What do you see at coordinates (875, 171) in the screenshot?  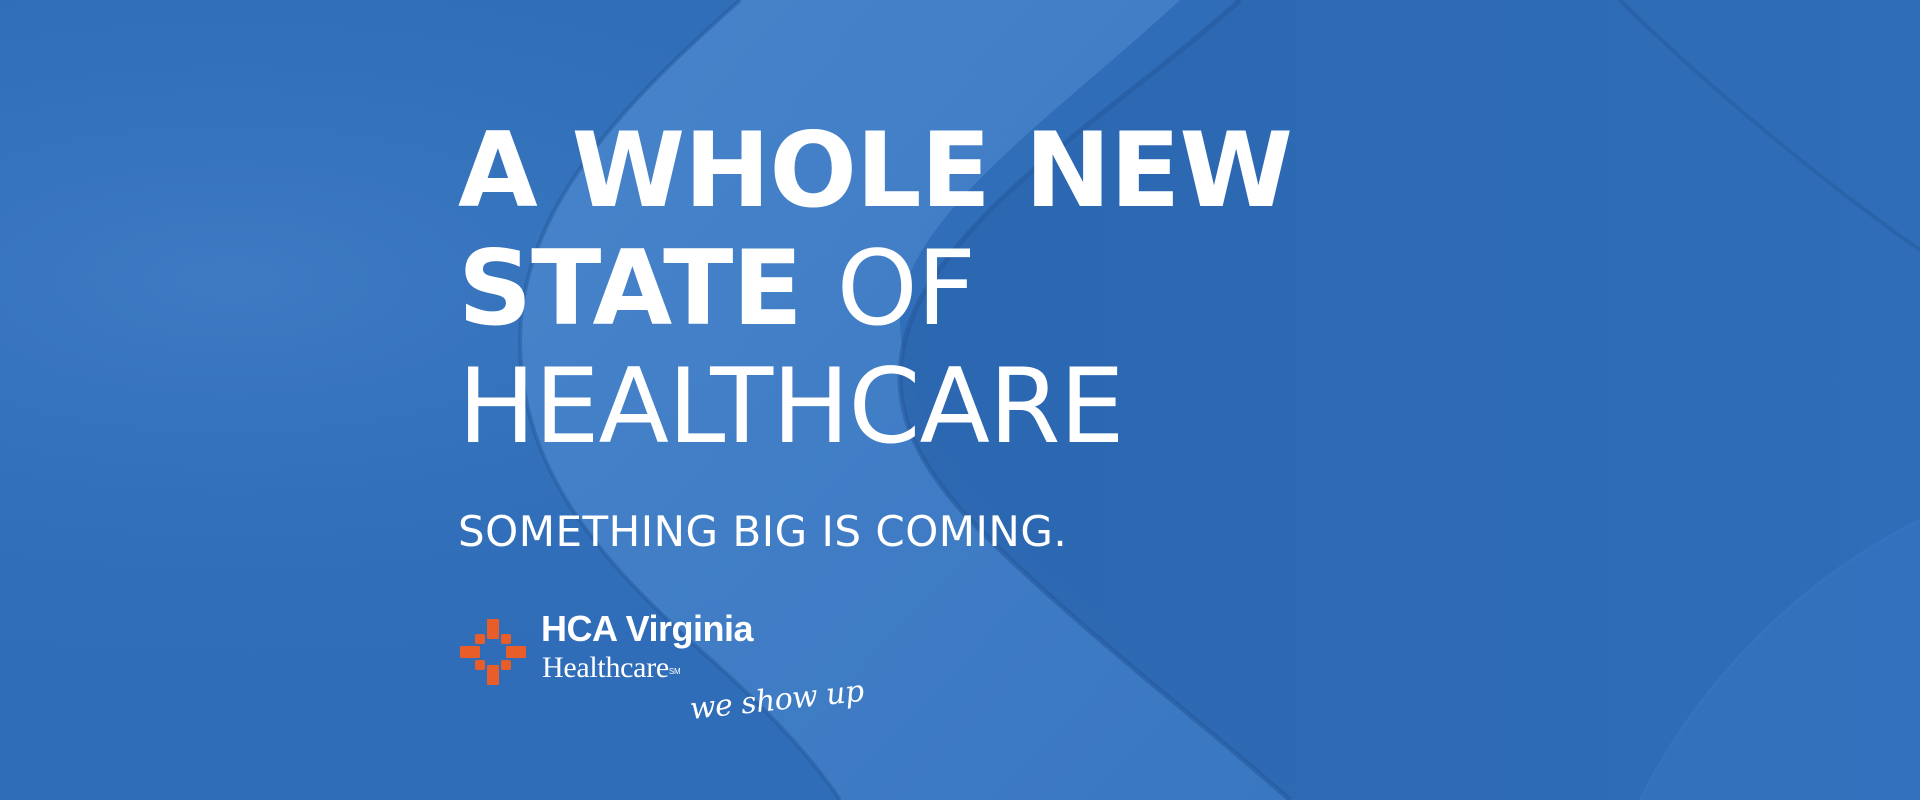 I see `headline-line-1: A WHOLE NEW` at bounding box center [875, 171].